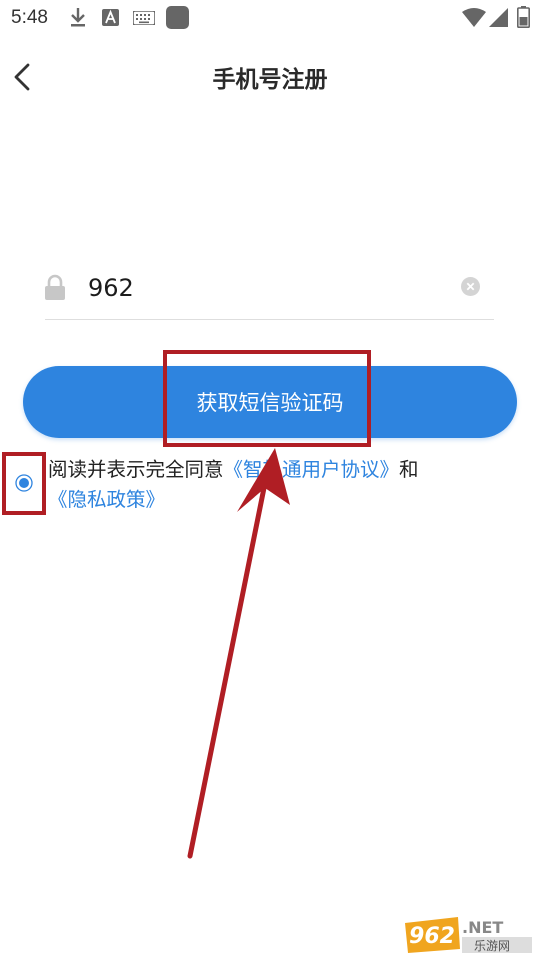 The image size is (540, 960). Describe the element at coordinates (482, 927) in the screenshot. I see `svg-text: .NET` at that location.